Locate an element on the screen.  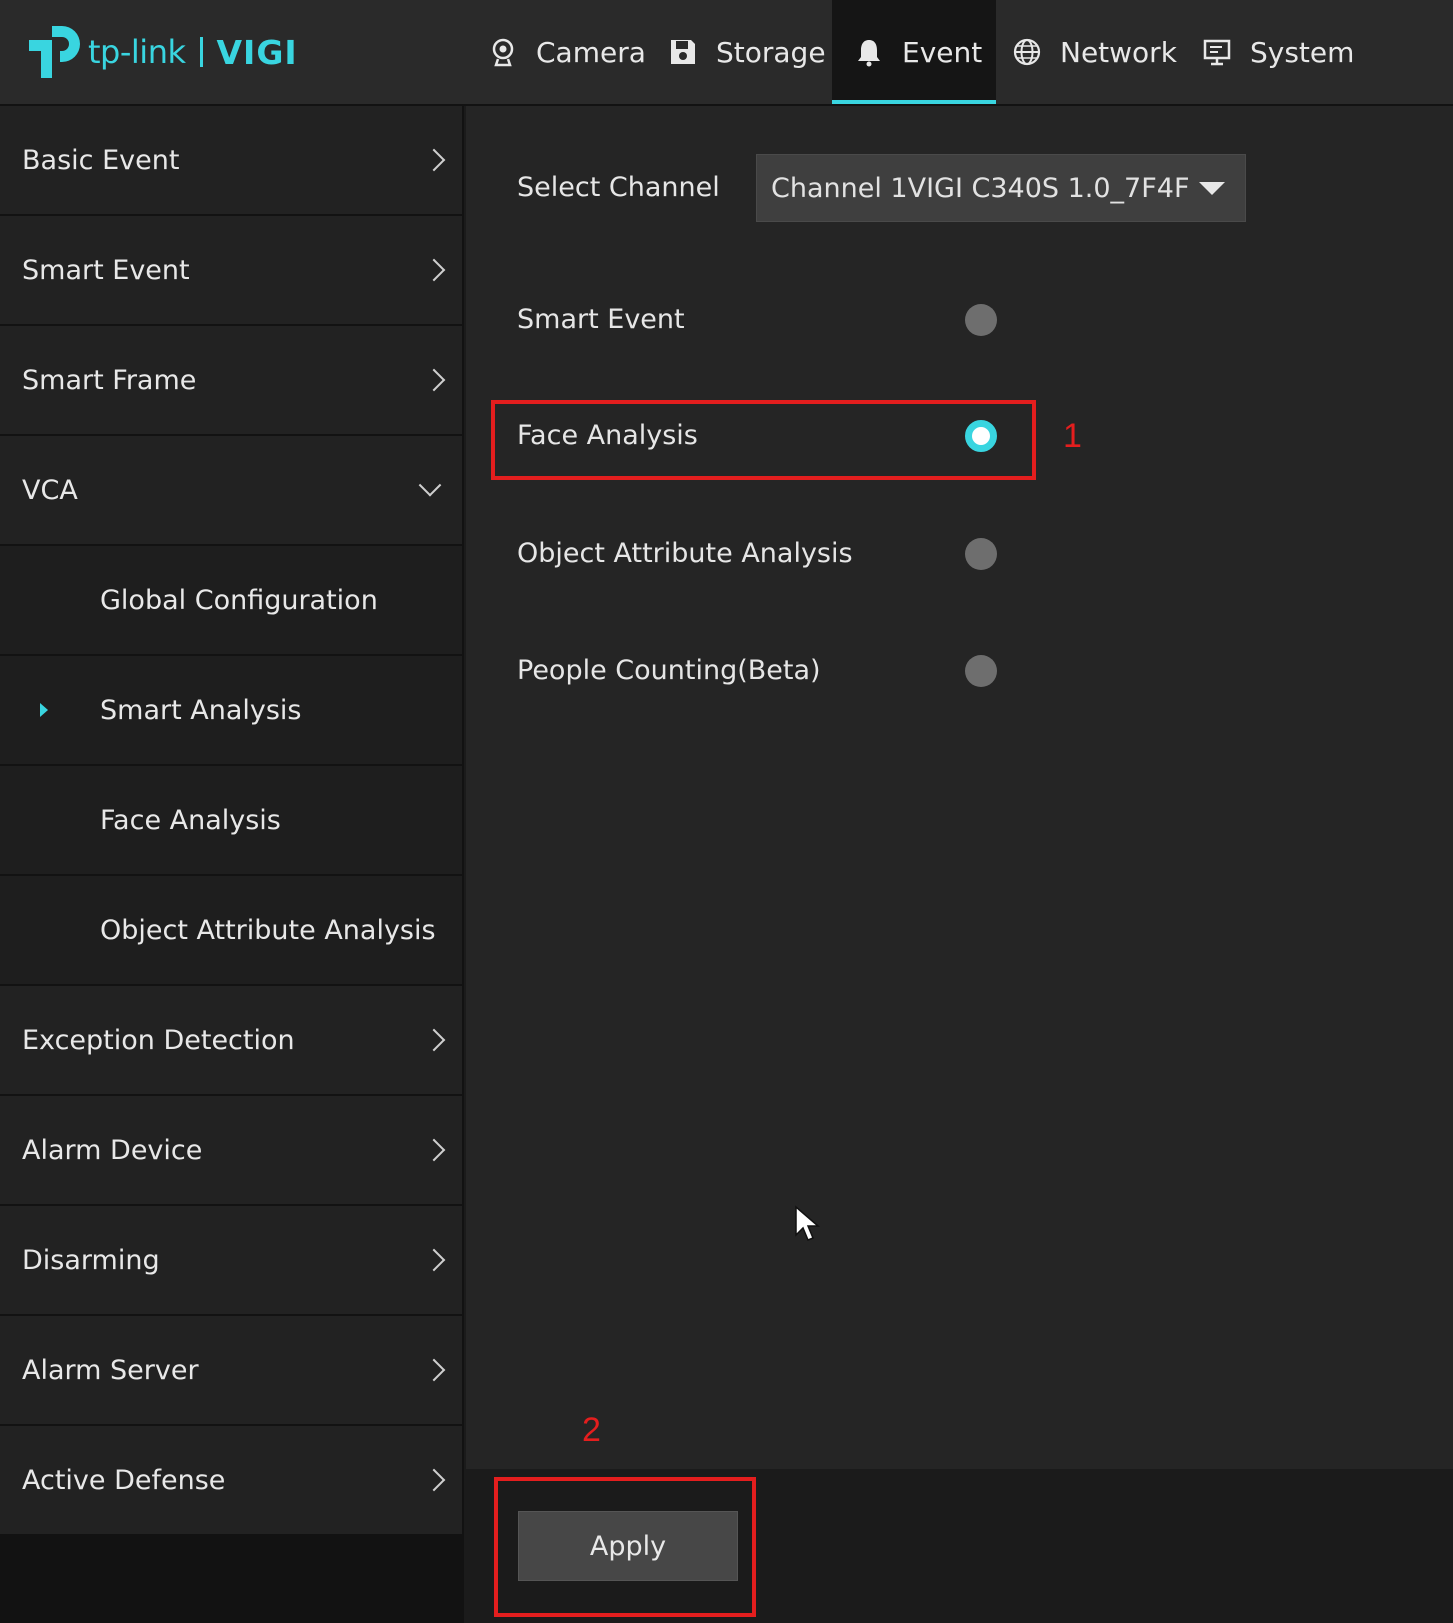
sidebar-item-label: VCA is located at coordinates (50, 490).